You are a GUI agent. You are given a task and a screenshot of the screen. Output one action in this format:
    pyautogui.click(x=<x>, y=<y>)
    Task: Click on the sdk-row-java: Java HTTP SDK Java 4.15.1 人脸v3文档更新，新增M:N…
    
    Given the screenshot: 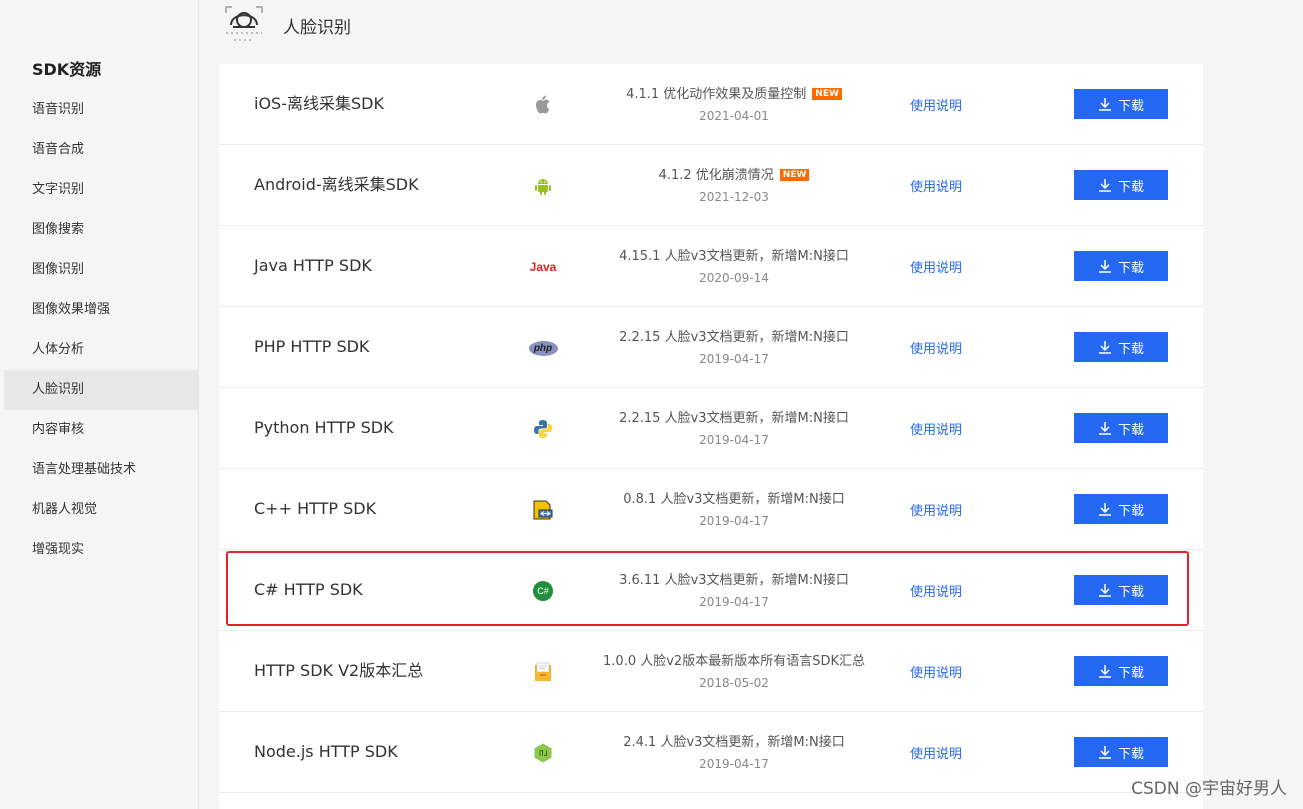 What is the action you would take?
    pyautogui.click(x=711, y=266)
    